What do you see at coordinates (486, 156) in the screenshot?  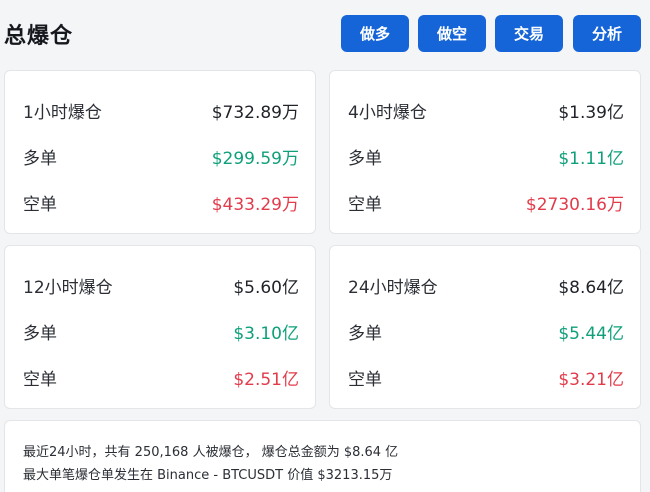 I see `card-long-row: 多单 $1.11亿` at bounding box center [486, 156].